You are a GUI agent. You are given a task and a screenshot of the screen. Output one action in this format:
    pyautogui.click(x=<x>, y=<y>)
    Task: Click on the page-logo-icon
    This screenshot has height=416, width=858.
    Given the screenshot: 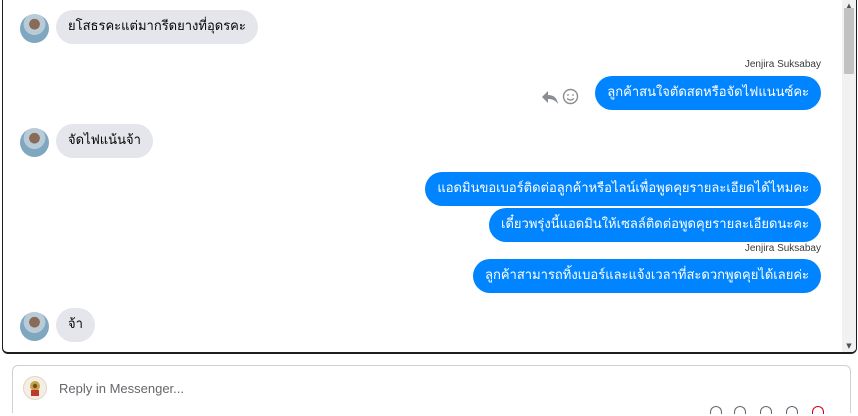 What is the action you would take?
    pyautogui.click(x=35, y=388)
    